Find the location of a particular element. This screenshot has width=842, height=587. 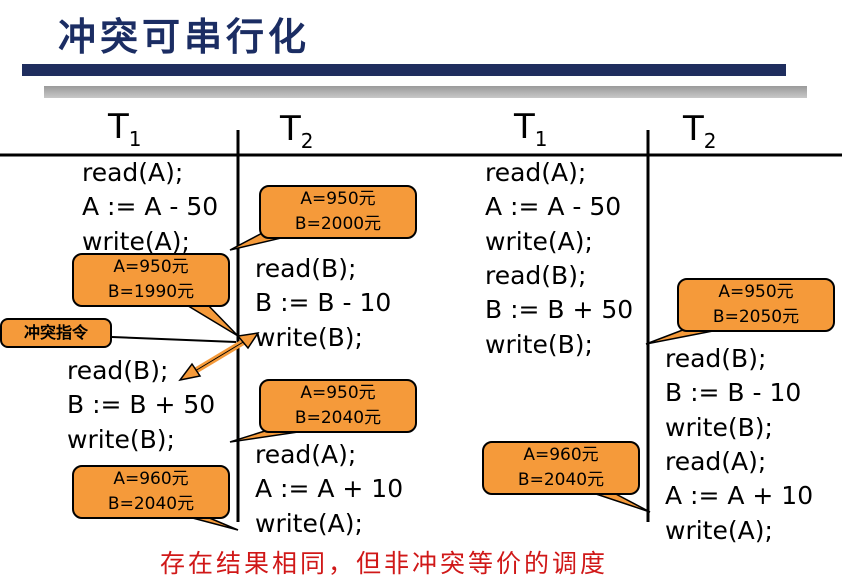

left-t2-op: A := A + 10 is located at coordinates (329, 488).